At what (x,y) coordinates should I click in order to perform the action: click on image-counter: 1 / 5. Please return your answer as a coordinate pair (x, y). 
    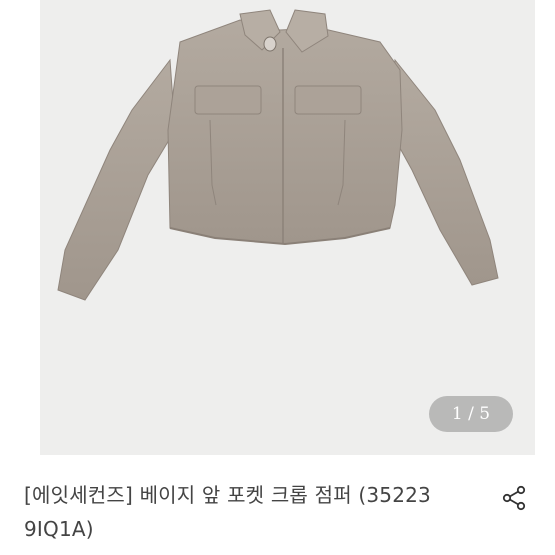
    Looking at the image, I should click on (471, 414).